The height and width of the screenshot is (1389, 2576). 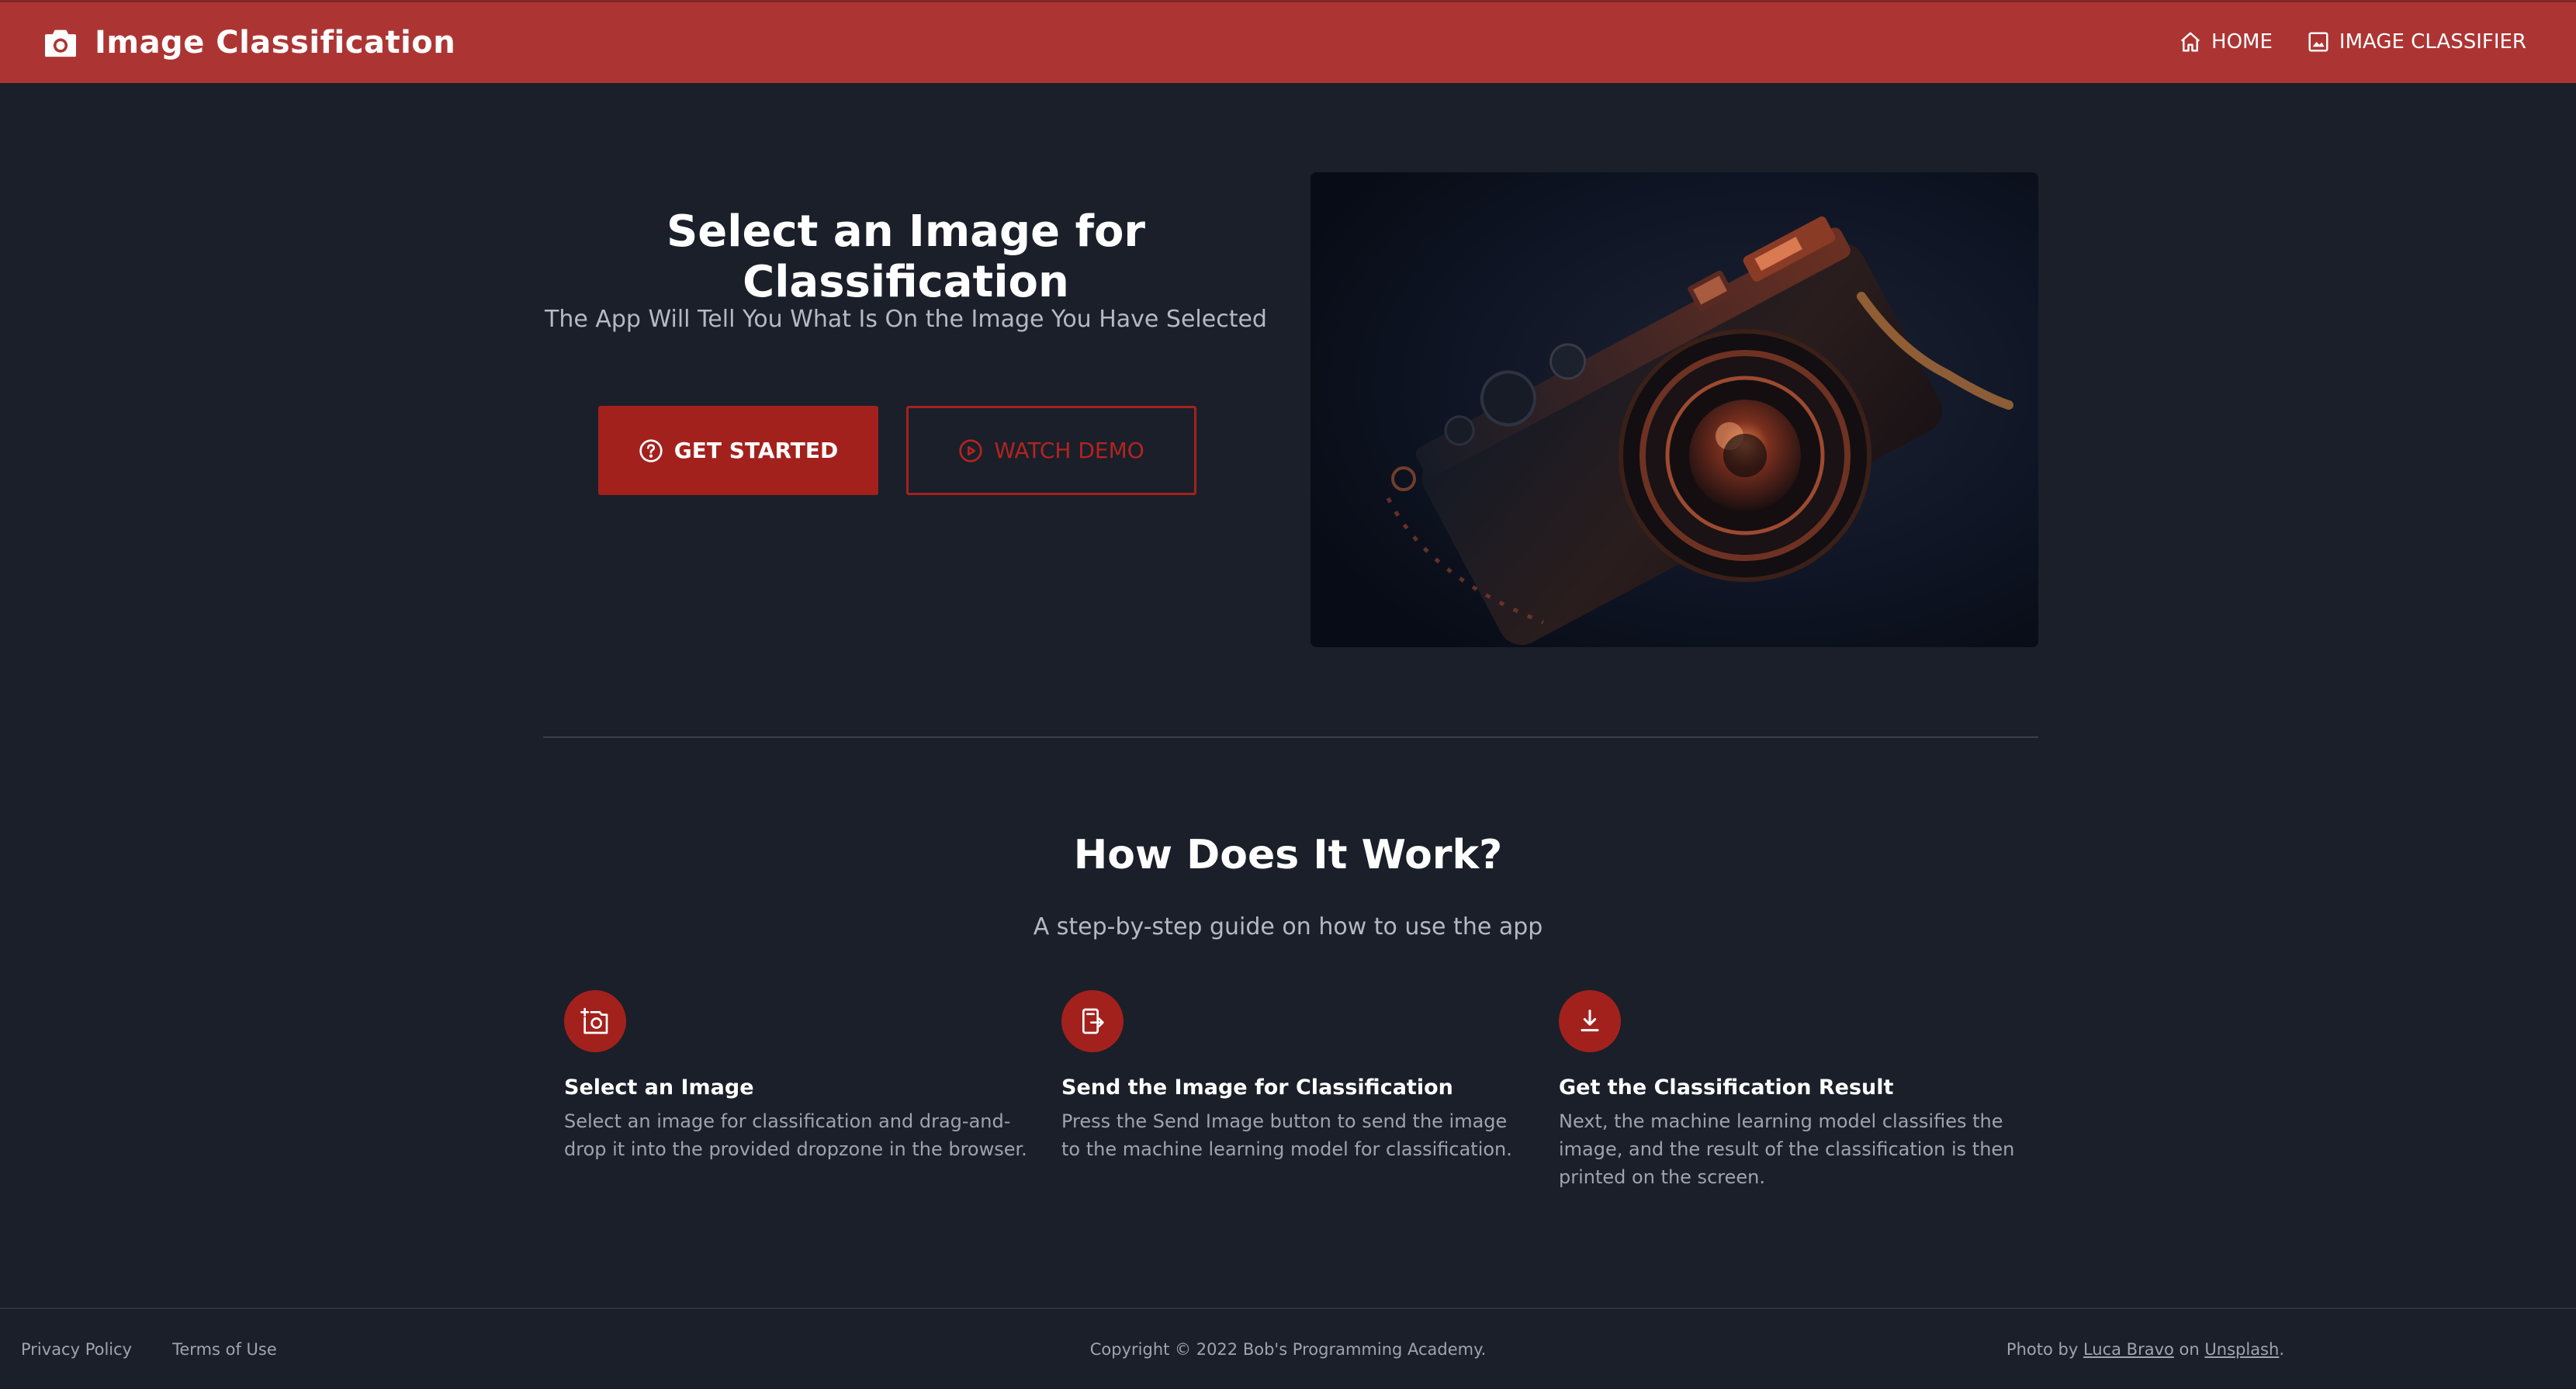 What do you see at coordinates (651, 450) in the screenshot?
I see `question-circle-icon` at bounding box center [651, 450].